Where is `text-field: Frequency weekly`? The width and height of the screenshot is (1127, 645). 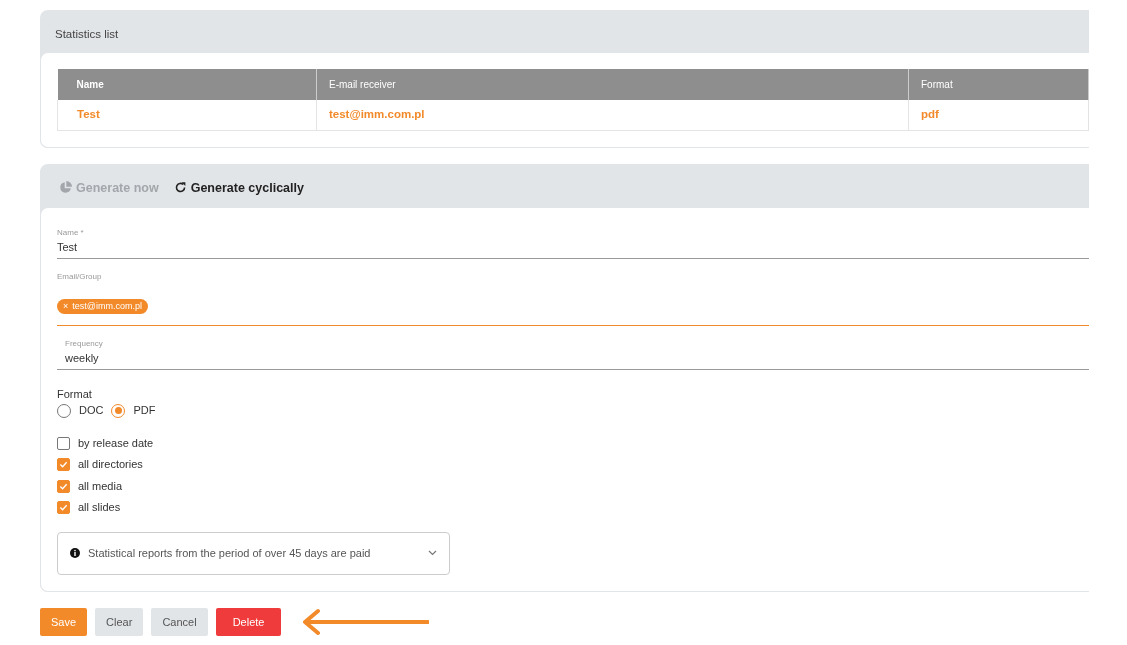
text-field: Frequency weekly is located at coordinates (573, 354).